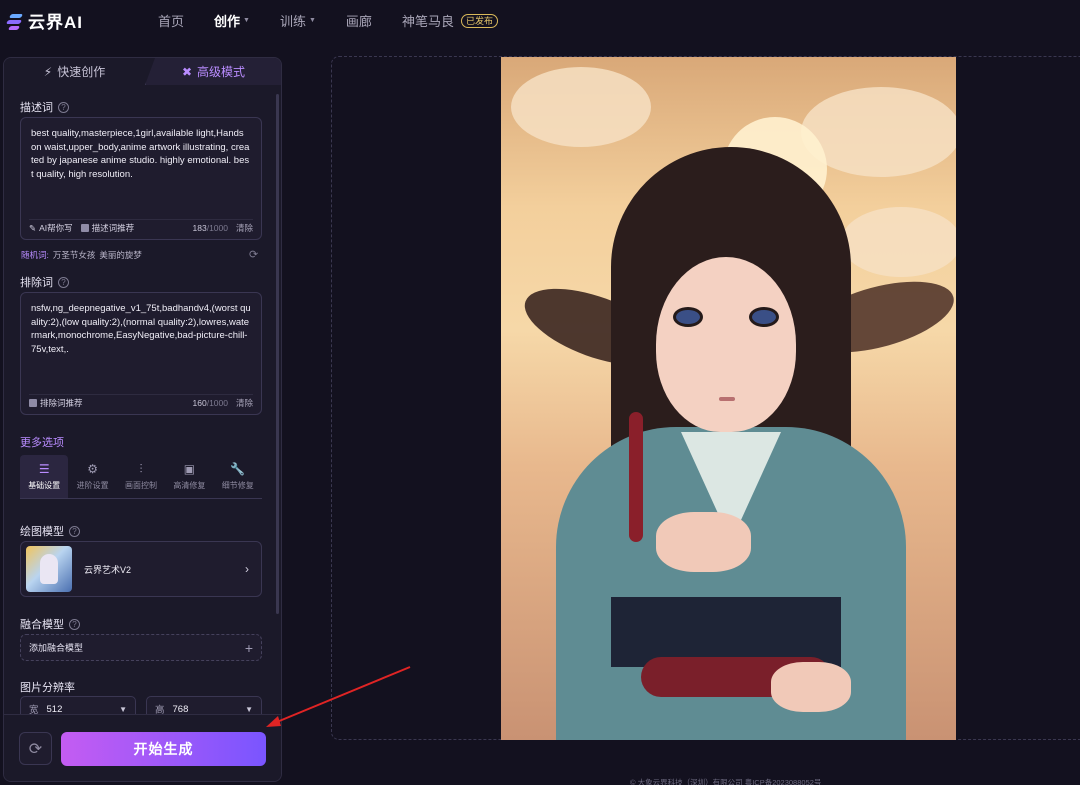 Image resolution: width=1080 pixels, height=785 pixels. What do you see at coordinates (540, 19) in the screenshot?
I see `top-navigation: 云界AI 首页 创作 ▼ 训练 ▼ 画廊 神笔马良 已发布` at bounding box center [540, 19].